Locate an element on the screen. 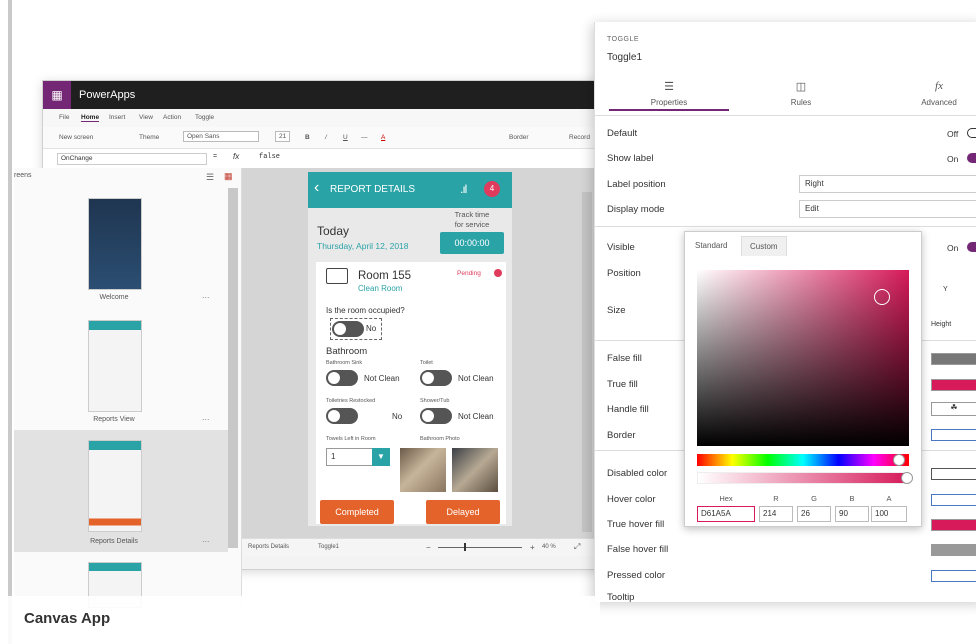 The image size is (976, 644). underline-button: U is located at coordinates (345, 137).